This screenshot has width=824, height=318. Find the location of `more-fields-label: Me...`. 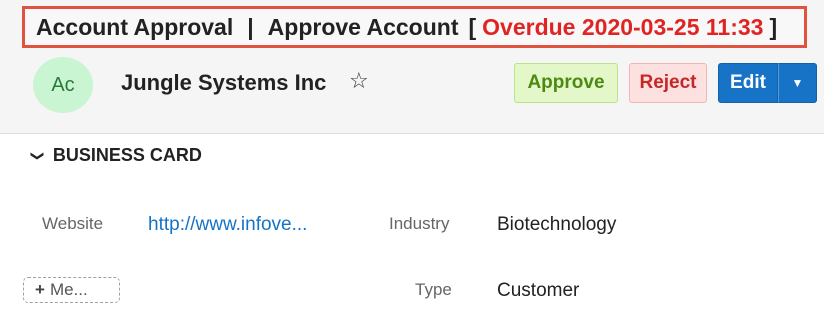

more-fields-label: Me... is located at coordinates (68, 289).